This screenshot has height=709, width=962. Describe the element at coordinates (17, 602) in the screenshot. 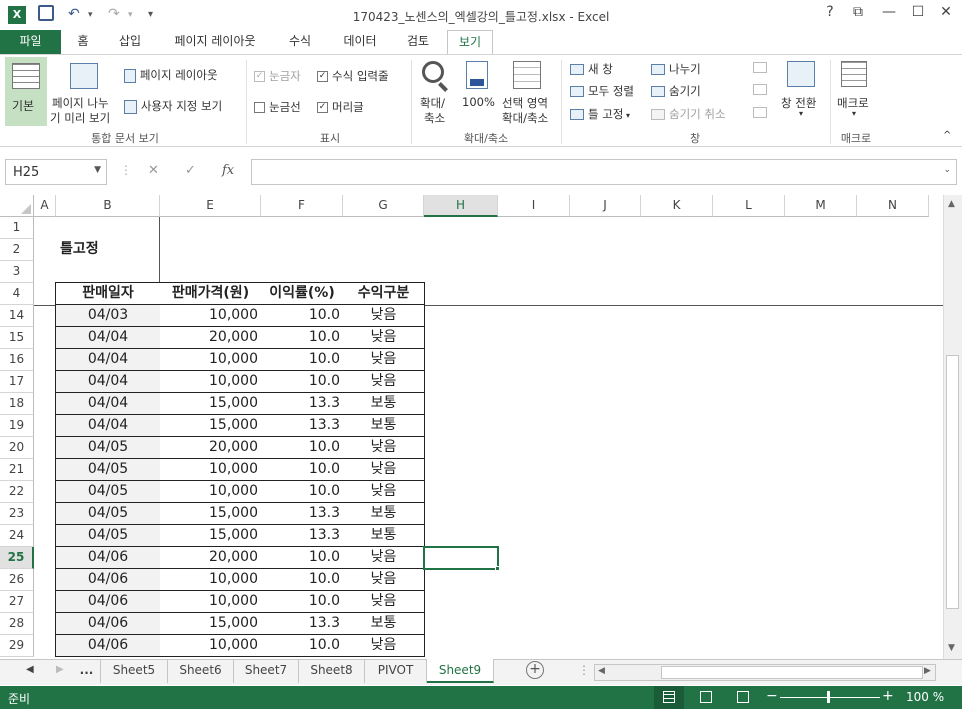

I see `row-header-27: 27` at that location.